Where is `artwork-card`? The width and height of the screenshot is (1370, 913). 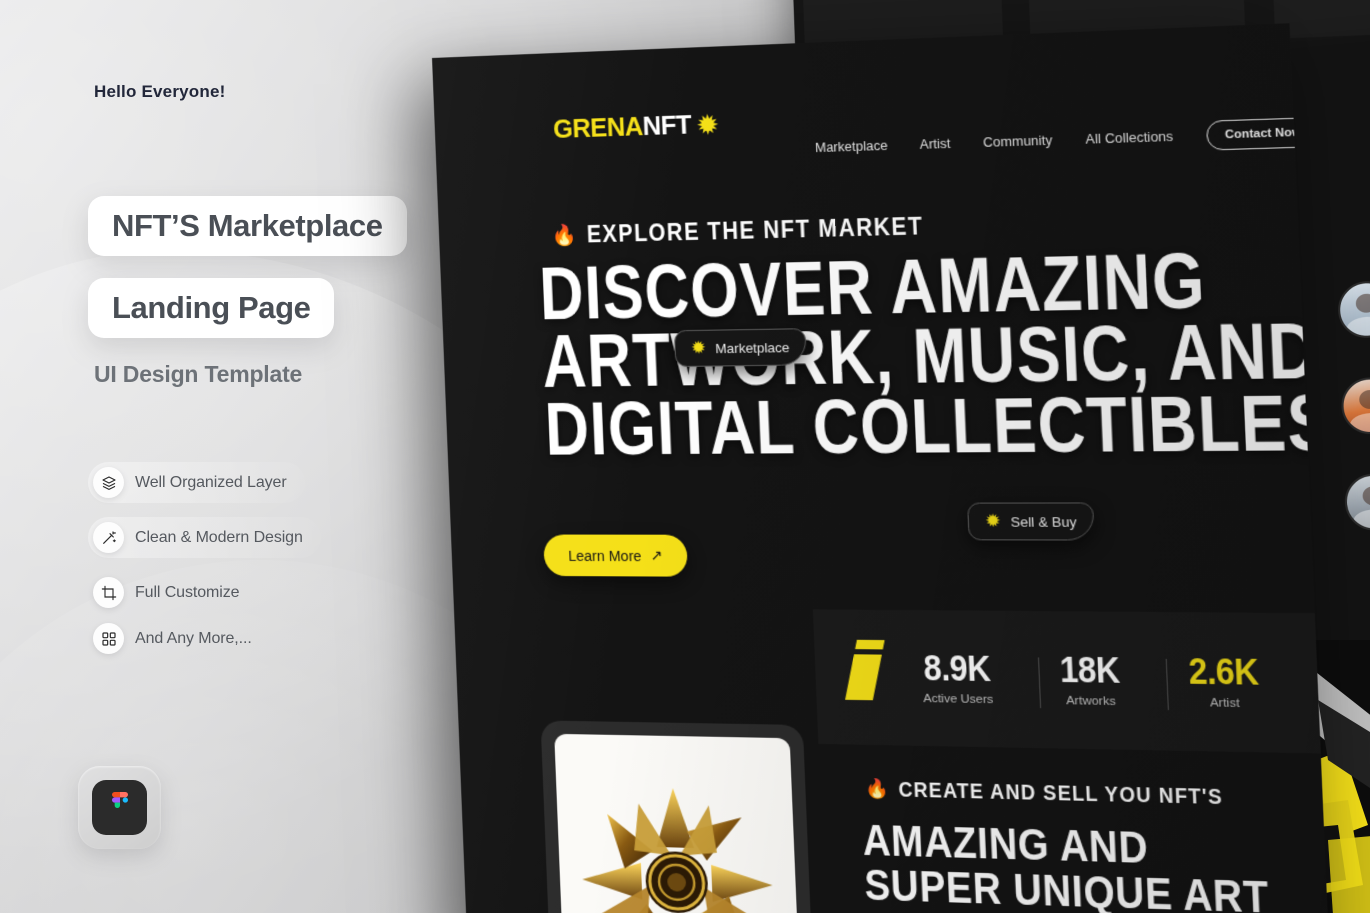
artwork-card is located at coordinates (678, 816).